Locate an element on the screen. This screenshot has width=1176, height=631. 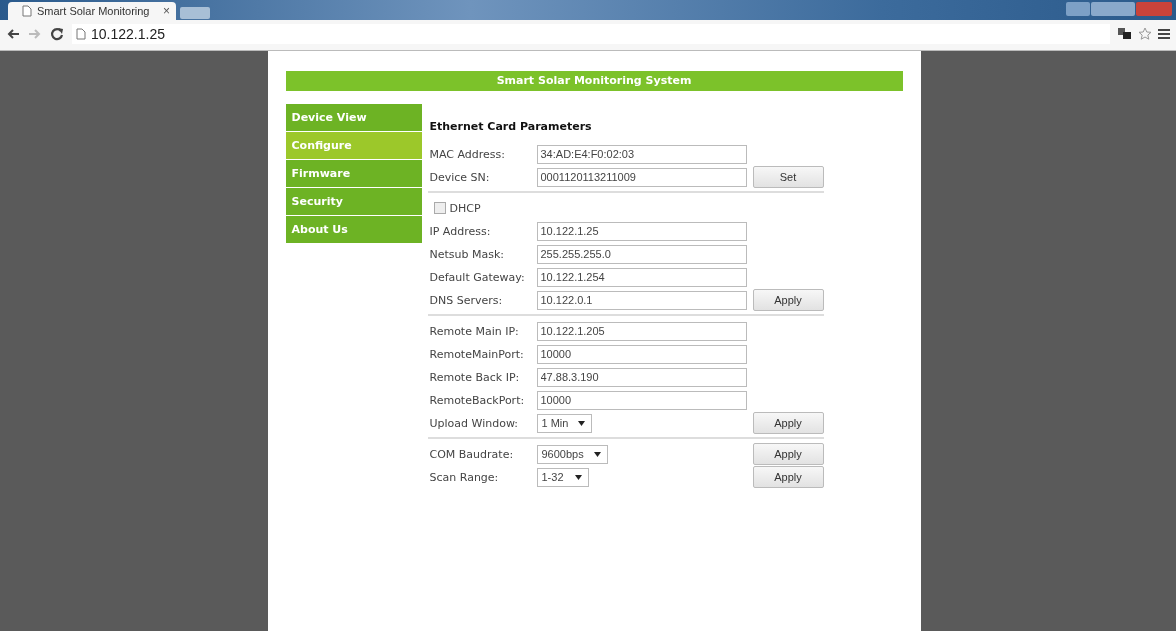
field-label: Remote Main IP: is located at coordinates (474, 331).